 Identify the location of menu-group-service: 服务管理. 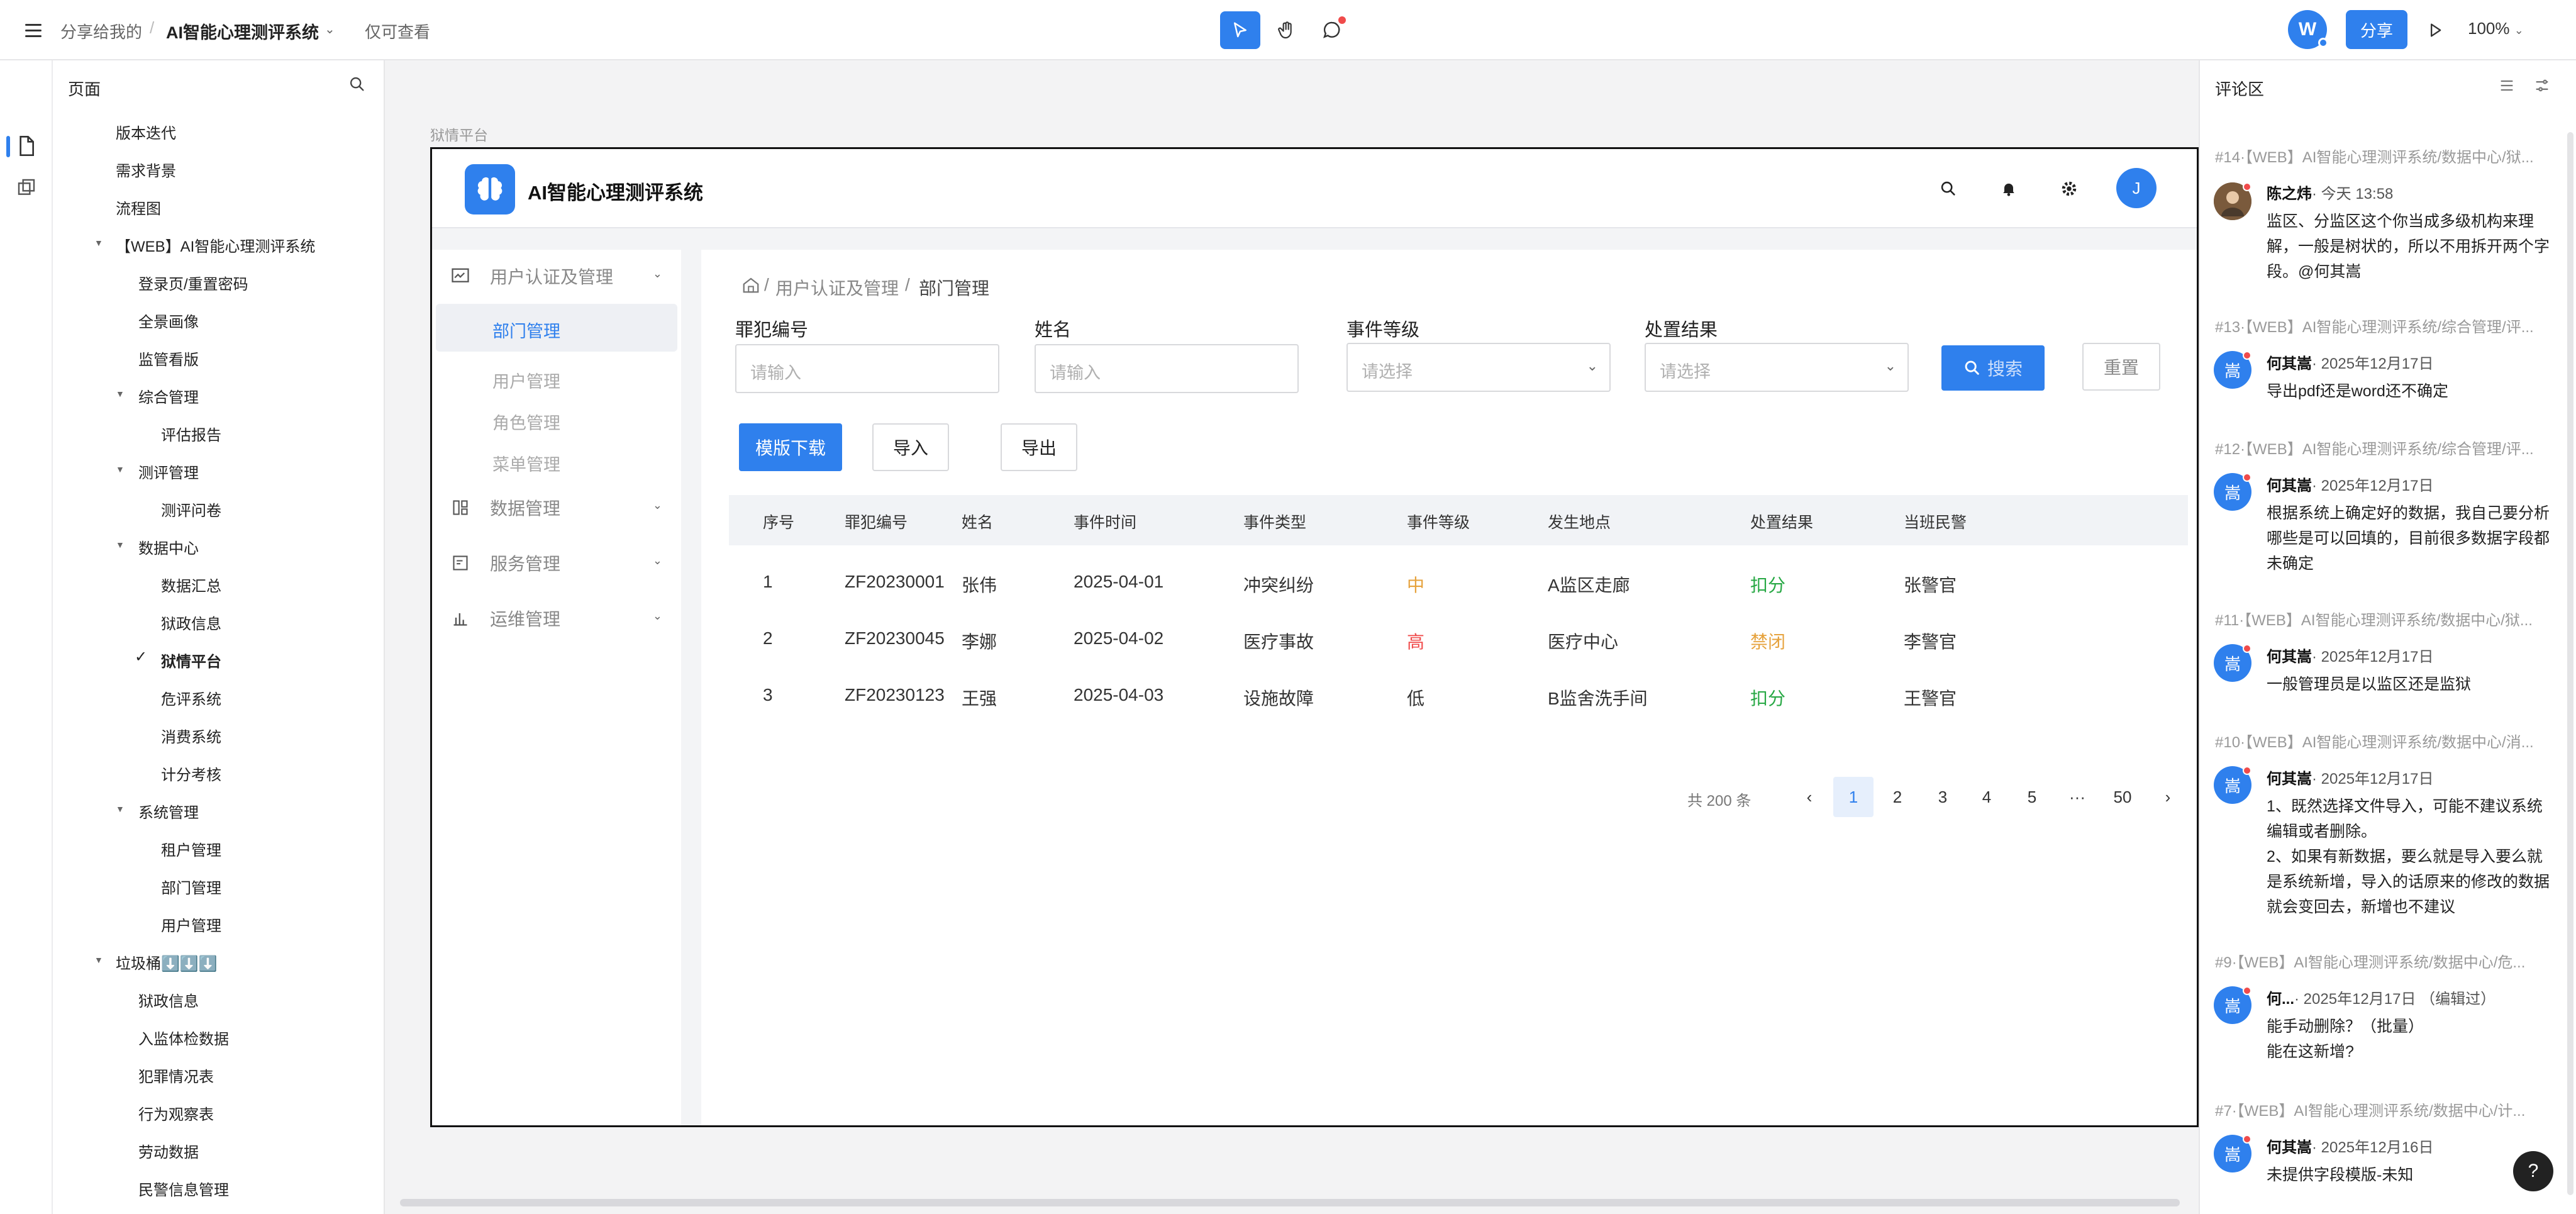
(505, 563).